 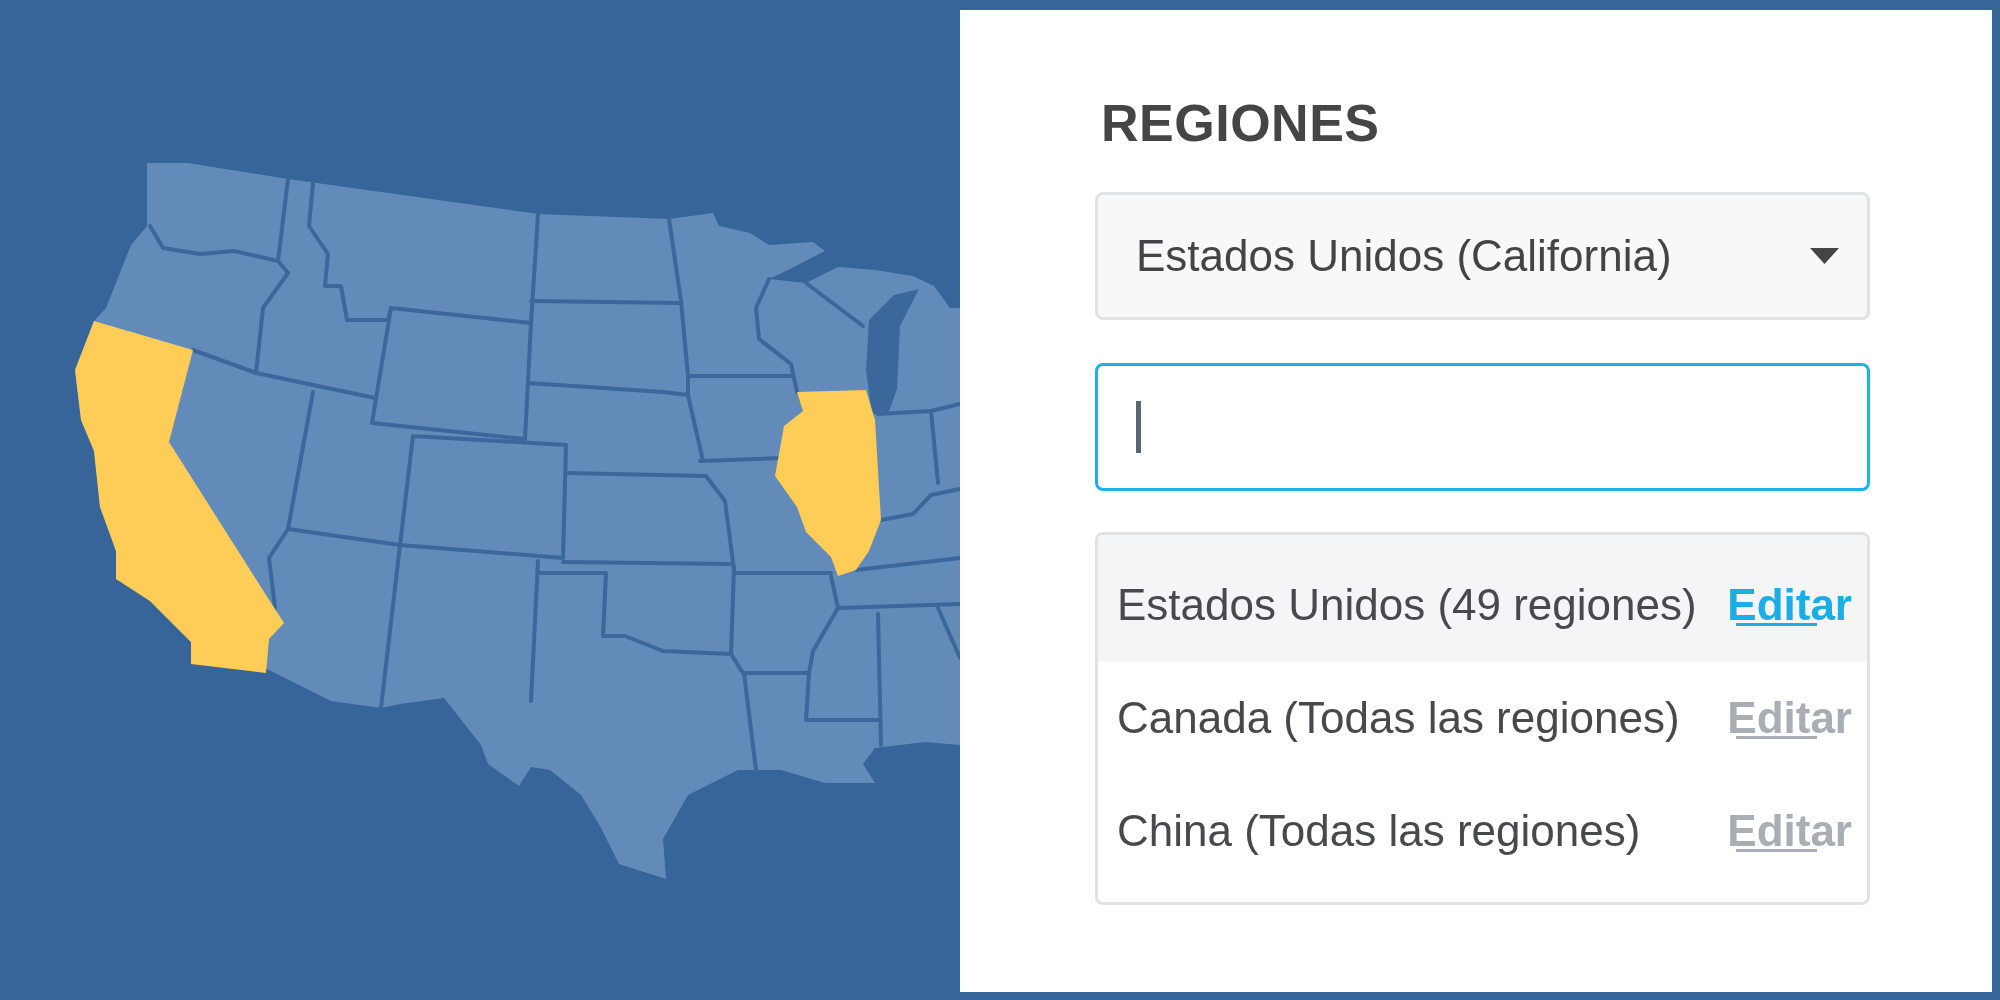 What do you see at coordinates (1482, 427) in the screenshot?
I see `search-field` at bounding box center [1482, 427].